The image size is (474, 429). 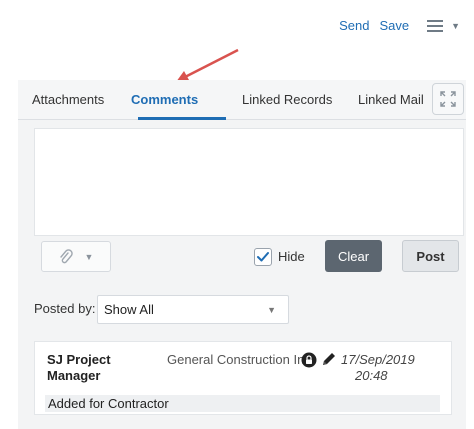 I want to click on posted-by-value: Show All, so click(x=129, y=309).